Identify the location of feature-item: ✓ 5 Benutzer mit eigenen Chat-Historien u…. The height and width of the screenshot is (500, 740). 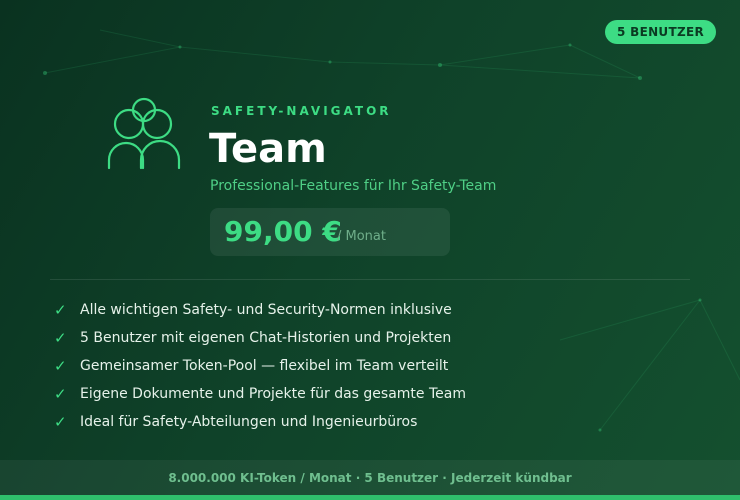
(260, 338).